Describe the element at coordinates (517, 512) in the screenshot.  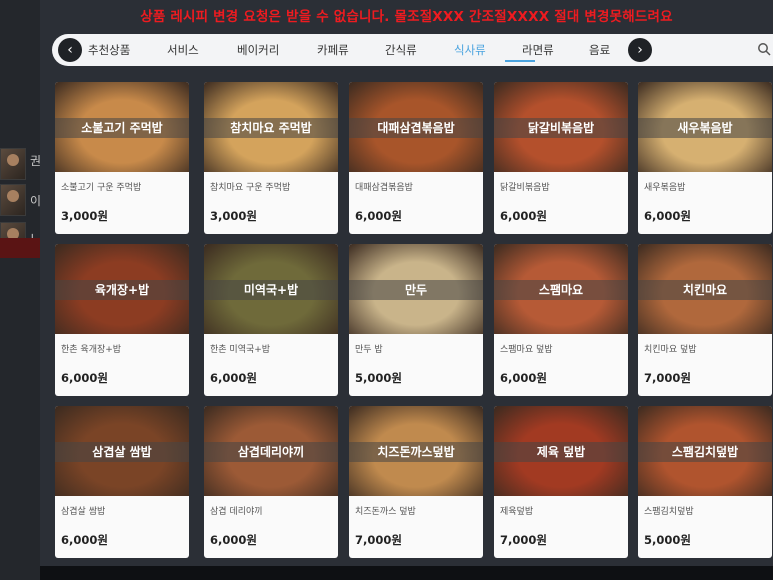
I see `menu-item-name: 제육덮밥` at that location.